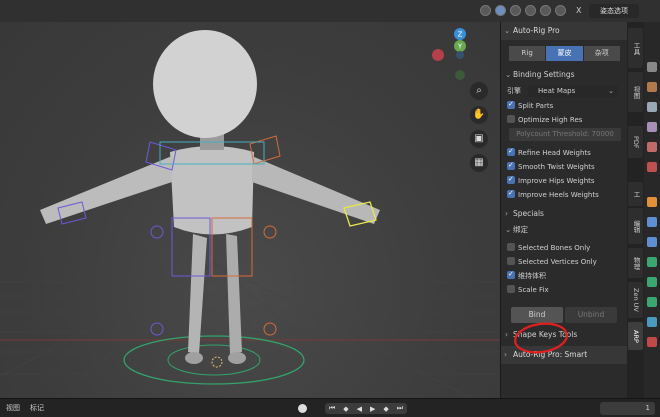 This screenshot has height=417, width=660. I want to click on solid-shading-icon, so click(500, 10).